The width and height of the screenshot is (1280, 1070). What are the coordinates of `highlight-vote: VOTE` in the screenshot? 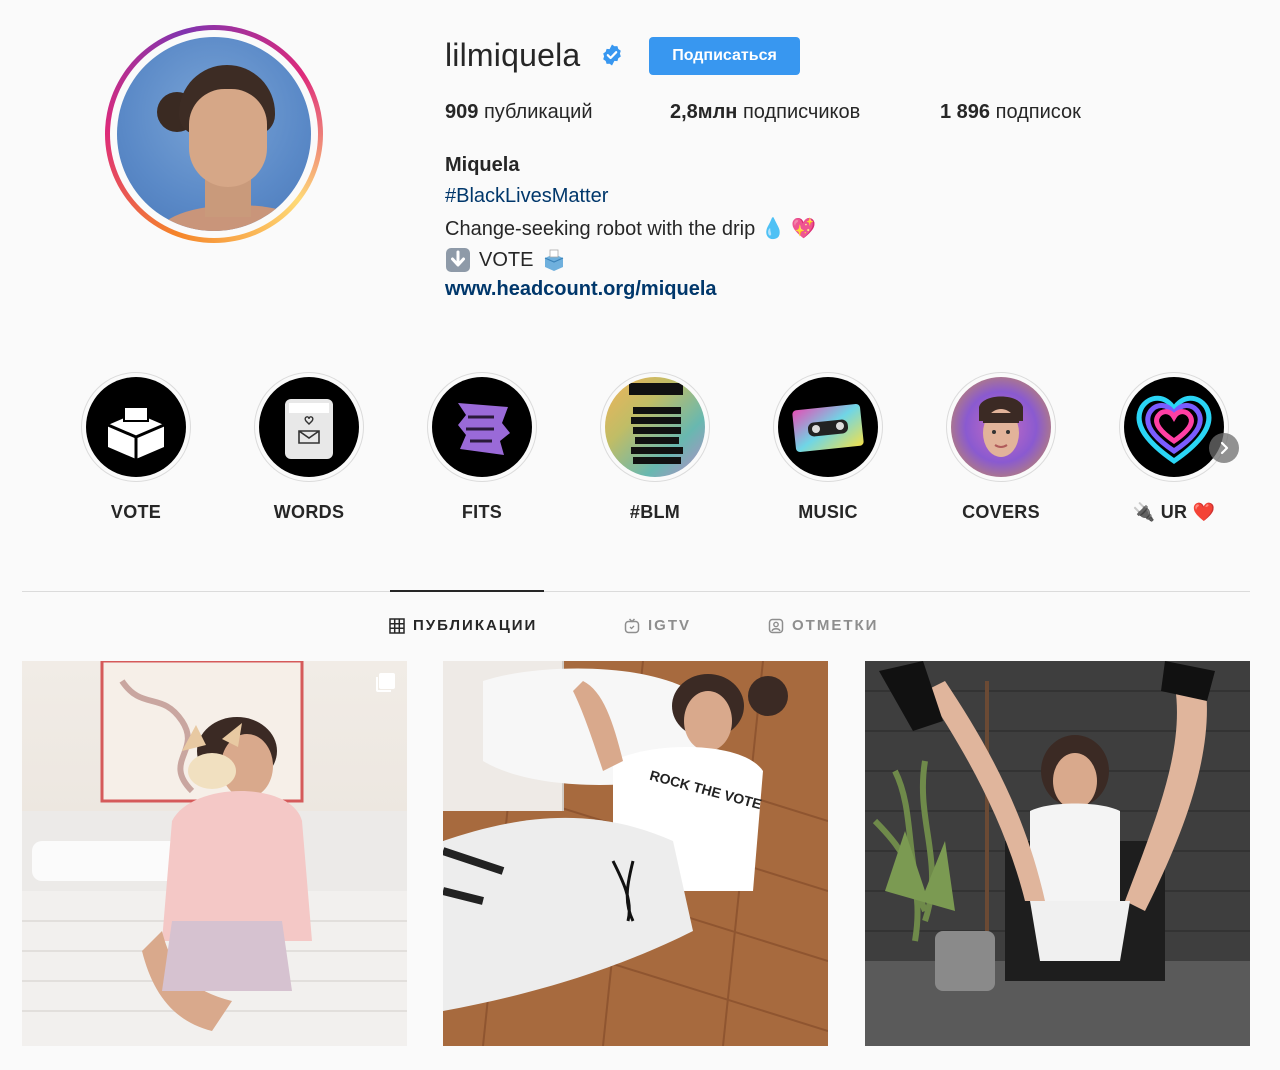 It's located at (136, 447).